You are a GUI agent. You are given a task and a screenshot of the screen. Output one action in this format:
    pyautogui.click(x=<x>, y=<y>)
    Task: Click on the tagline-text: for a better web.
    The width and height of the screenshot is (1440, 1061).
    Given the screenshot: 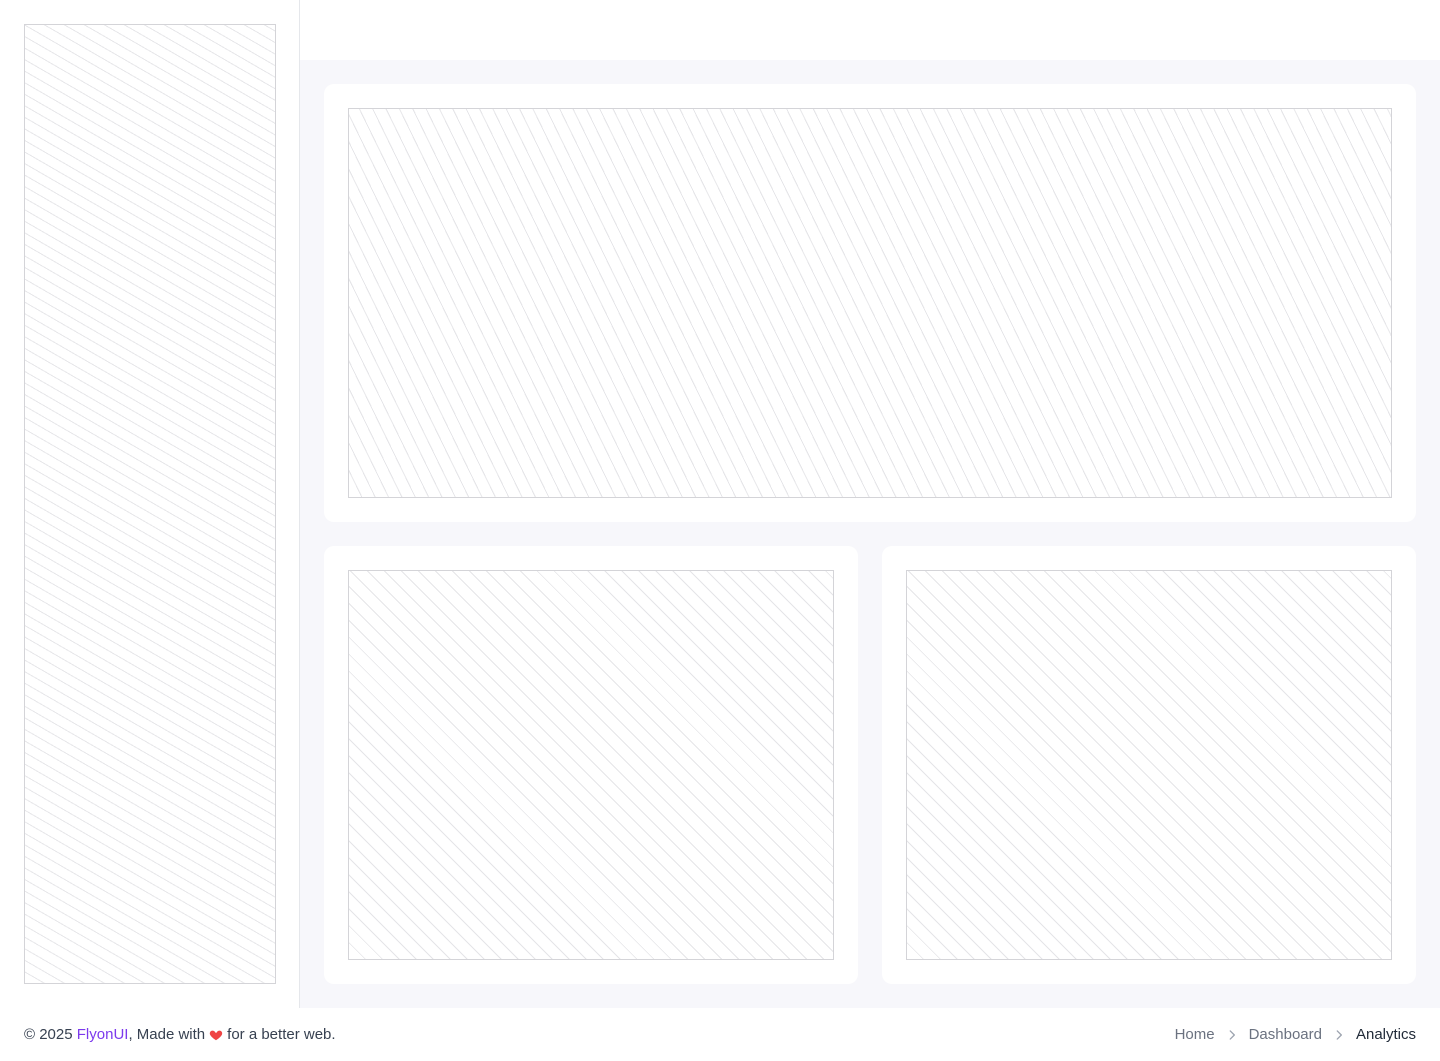 What is the action you would take?
    pyautogui.click(x=281, y=1034)
    